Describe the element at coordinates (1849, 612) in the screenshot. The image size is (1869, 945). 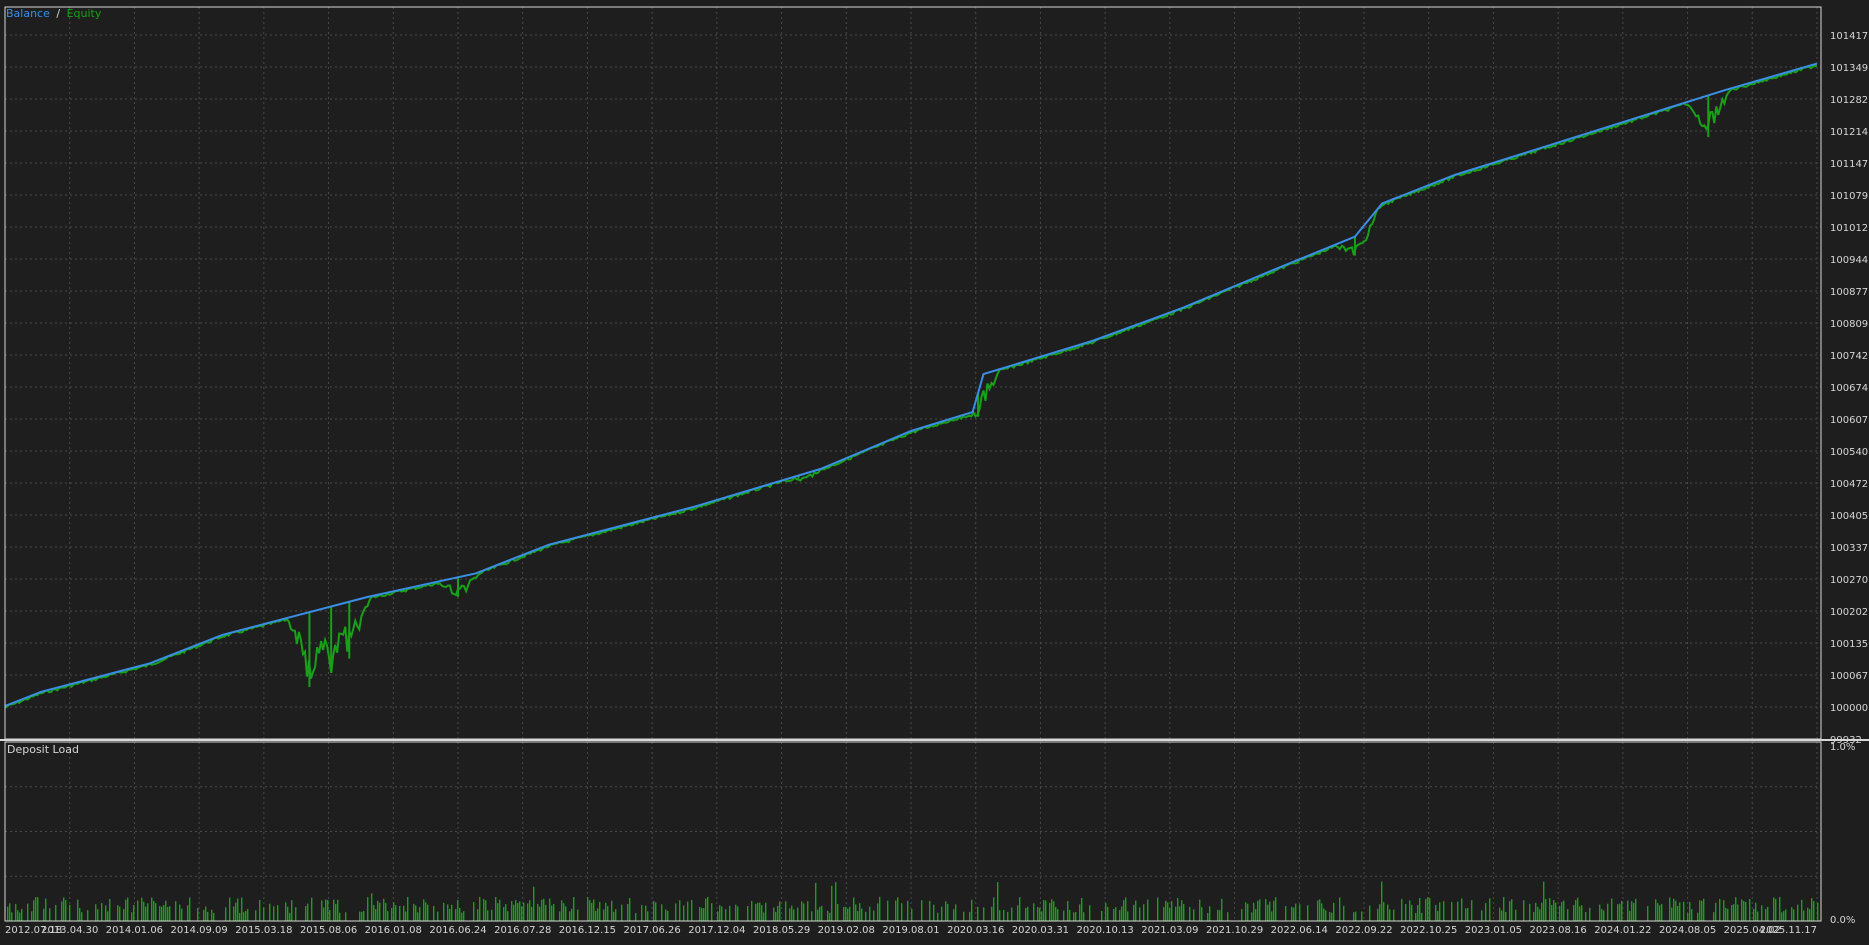
I see `y-tick-label: 100202` at that location.